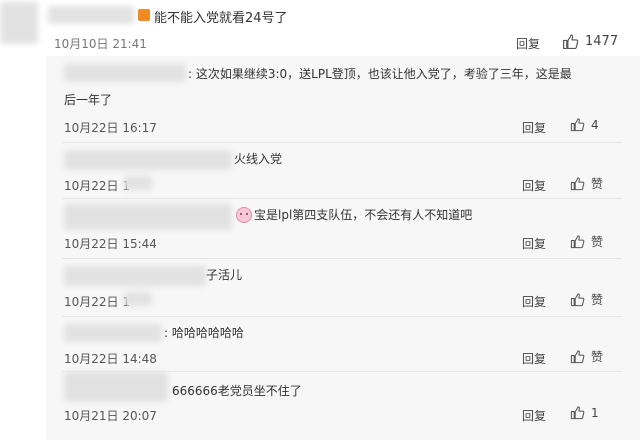 The image size is (640, 440). I want to click on like-button: 1477, so click(590, 41).